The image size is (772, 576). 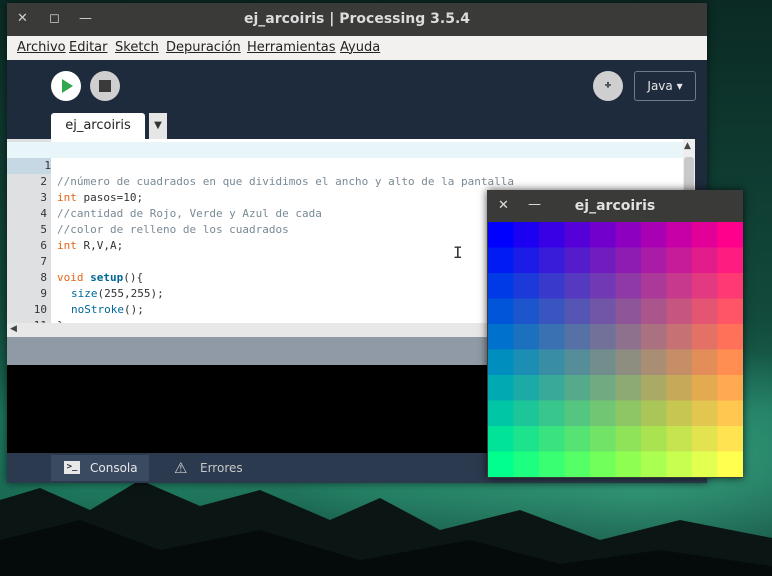 What do you see at coordinates (13, 329) in the screenshot?
I see `scroll-left-icon: ◀` at bounding box center [13, 329].